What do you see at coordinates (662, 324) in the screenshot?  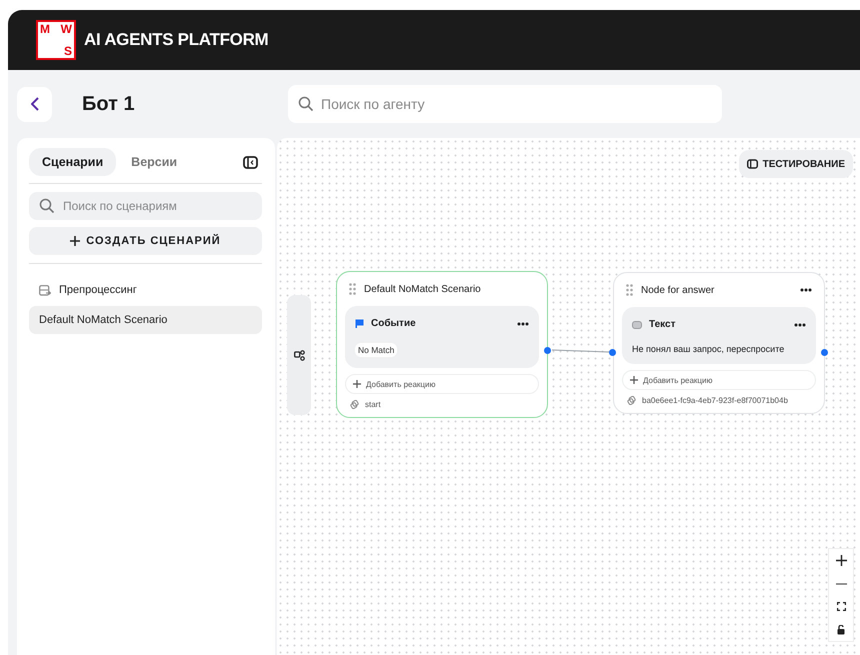 I see `block-title: Текст` at bounding box center [662, 324].